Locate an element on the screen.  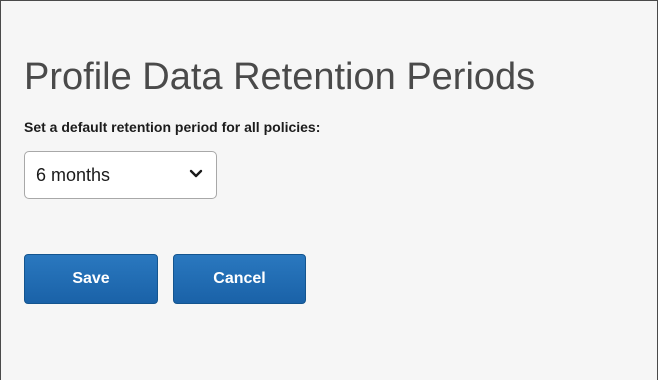
page-title: Profile Data Retention Periods is located at coordinates (280, 77).